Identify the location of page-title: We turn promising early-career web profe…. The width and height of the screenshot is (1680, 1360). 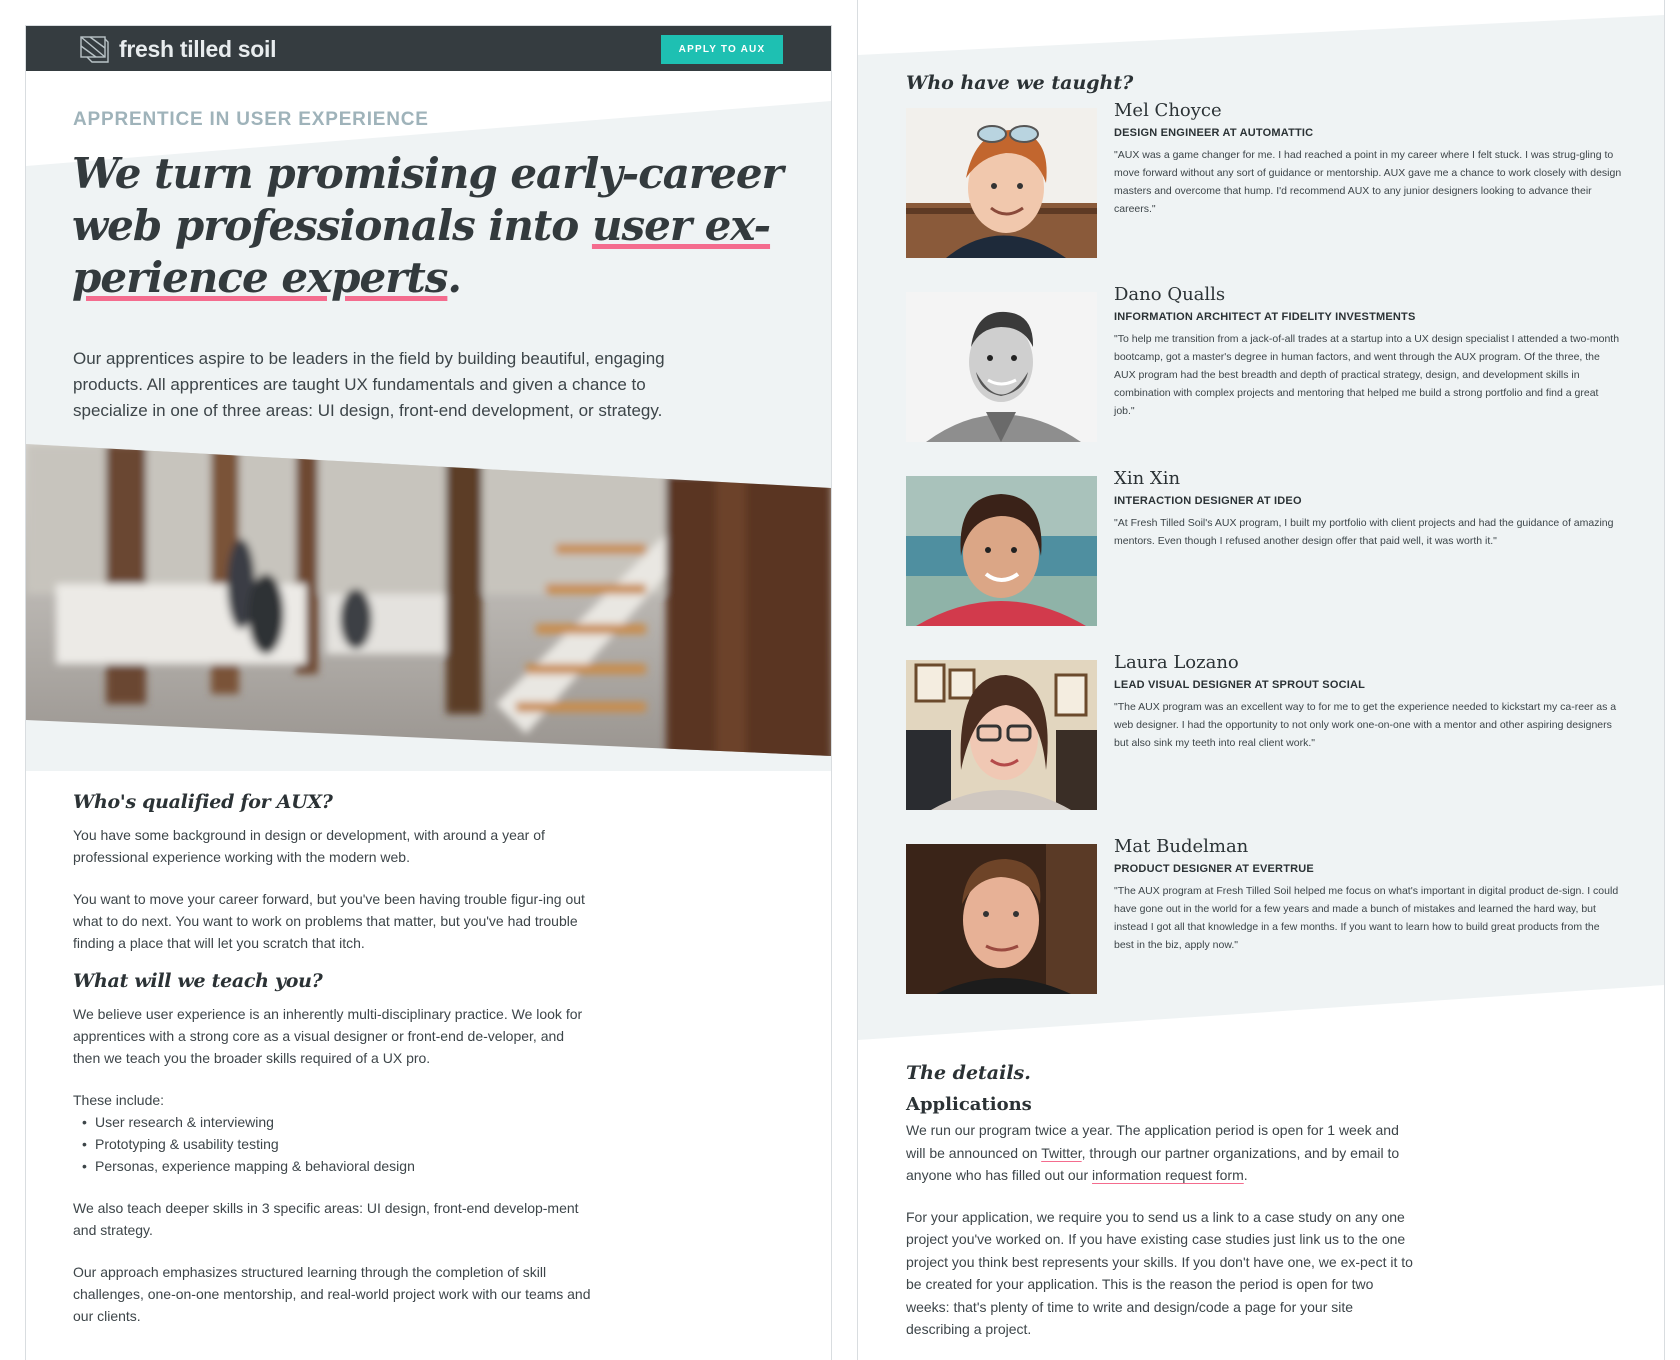
(432, 226).